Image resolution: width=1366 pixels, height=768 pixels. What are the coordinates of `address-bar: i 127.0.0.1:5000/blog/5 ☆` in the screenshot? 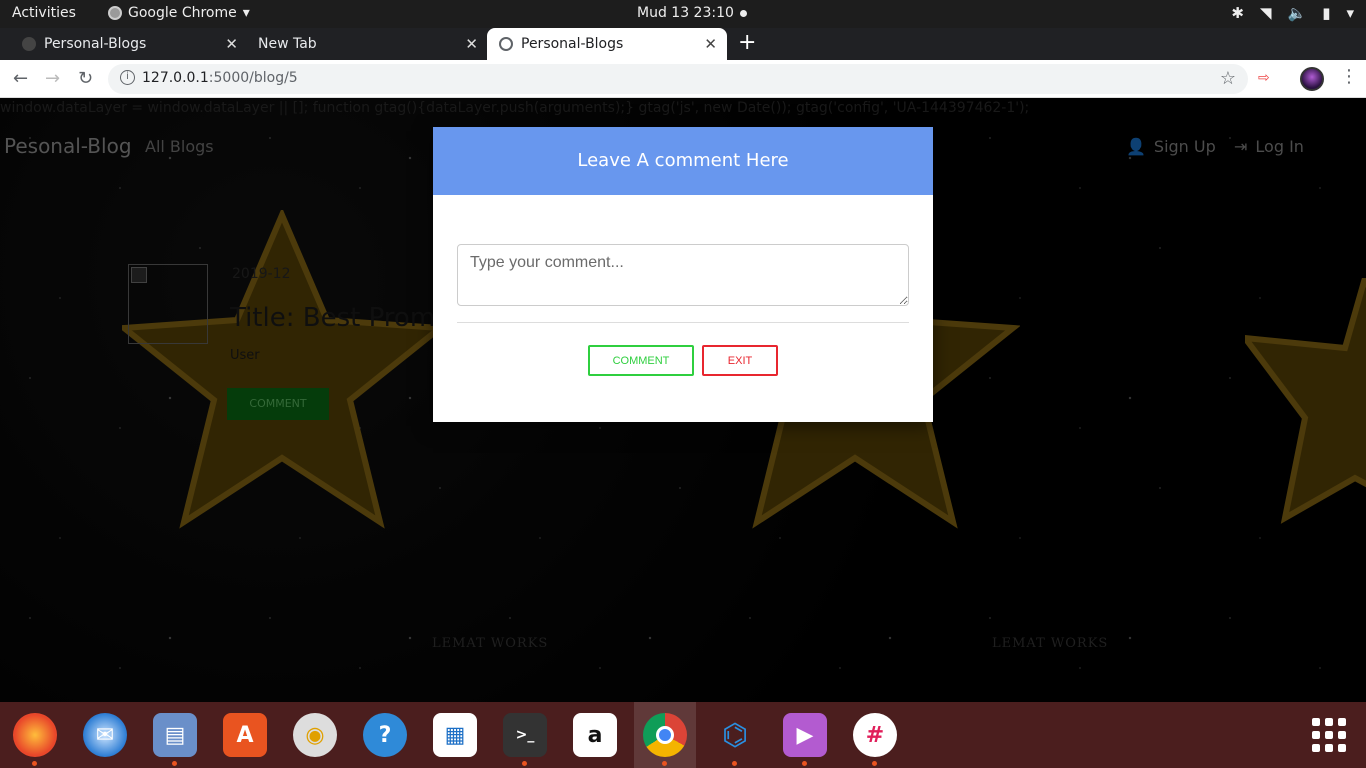 It's located at (678, 79).